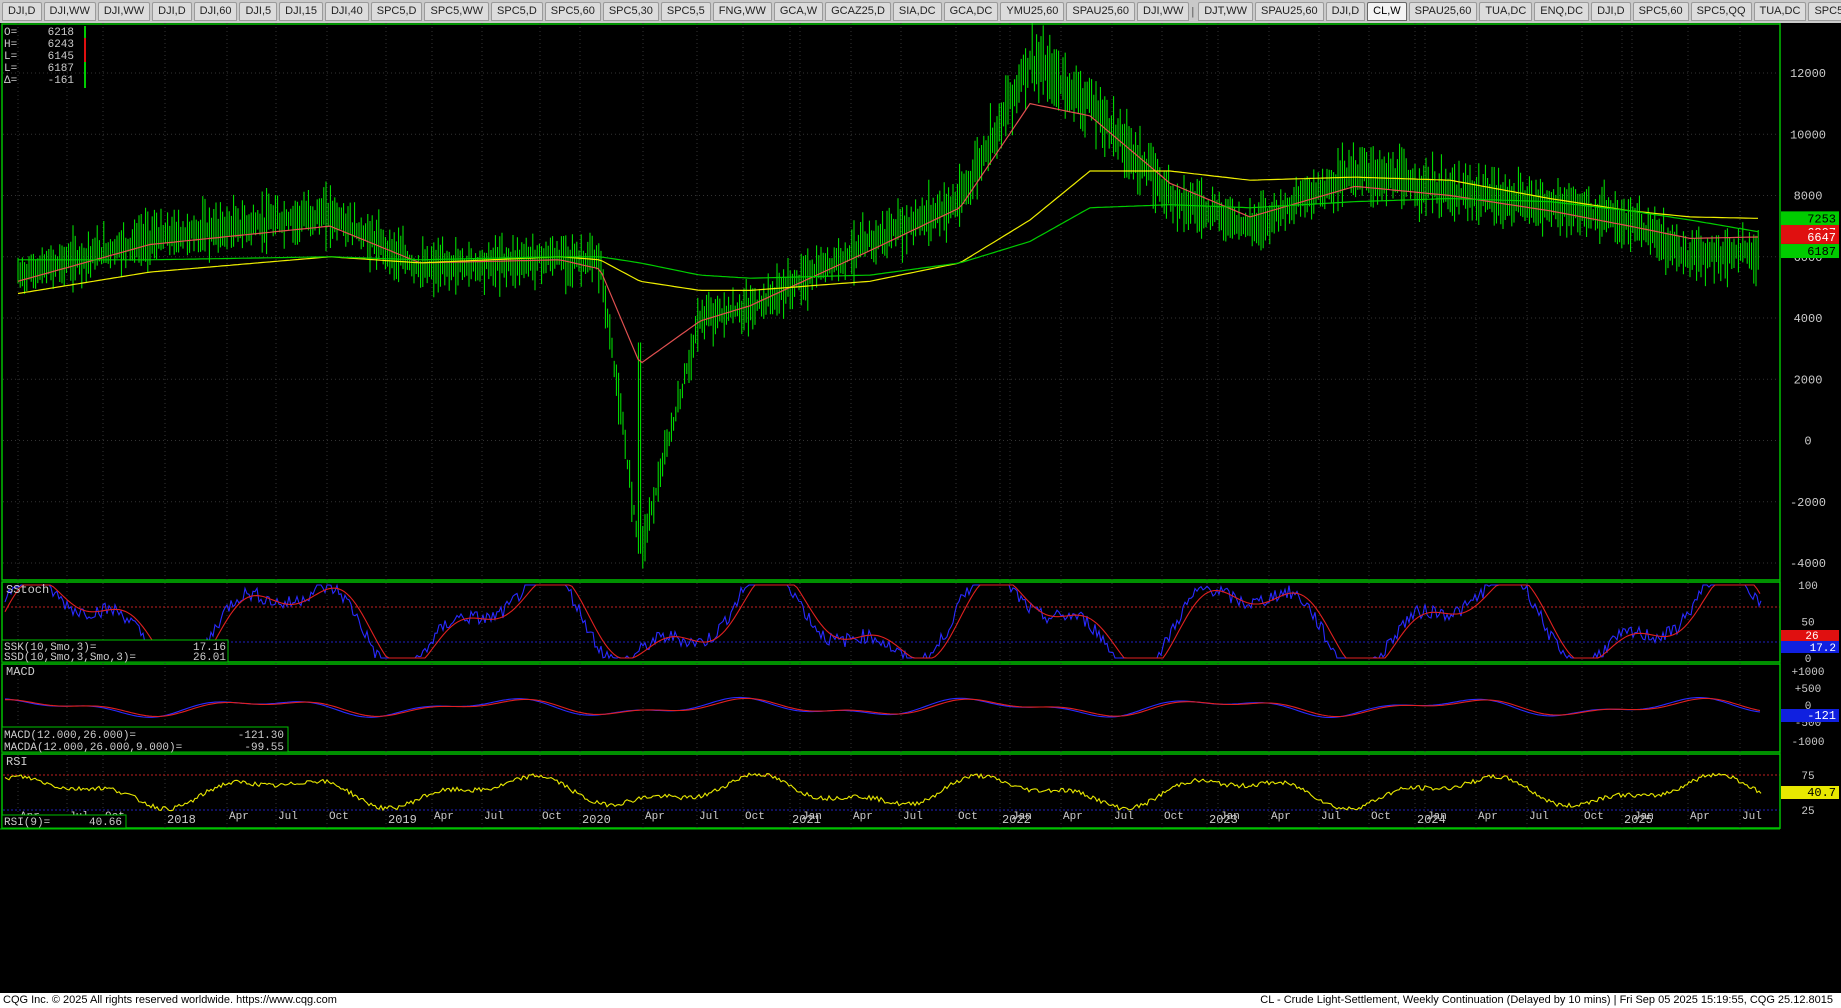 The image size is (1841, 1008). Describe the element at coordinates (27, 590) in the screenshot. I see `sstoch-title: SStoch` at that location.